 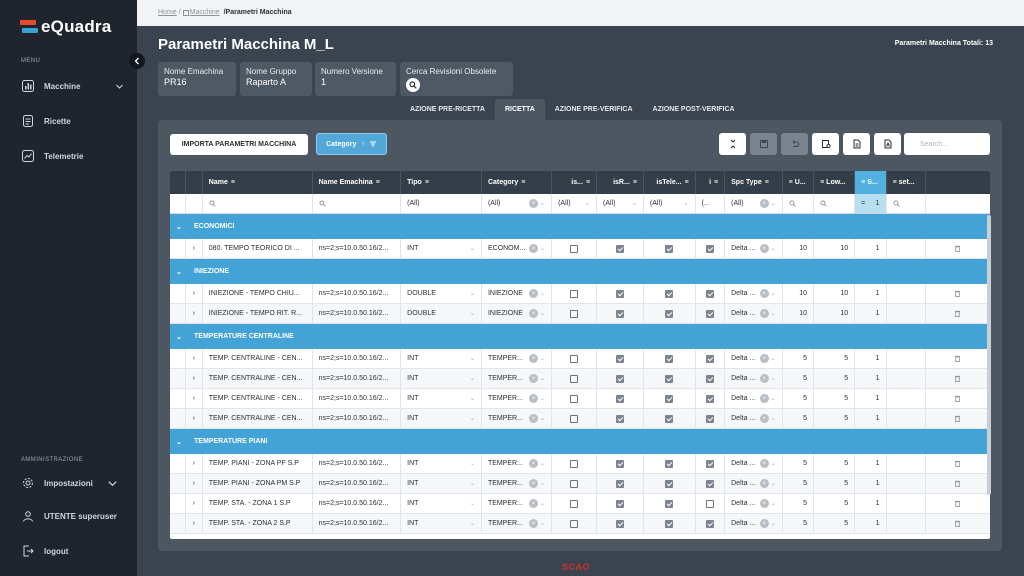 What do you see at coordinates (517, 182) in the screenshot?
I see `column-header-category: Category ≡` at bounding box center [517, 182].